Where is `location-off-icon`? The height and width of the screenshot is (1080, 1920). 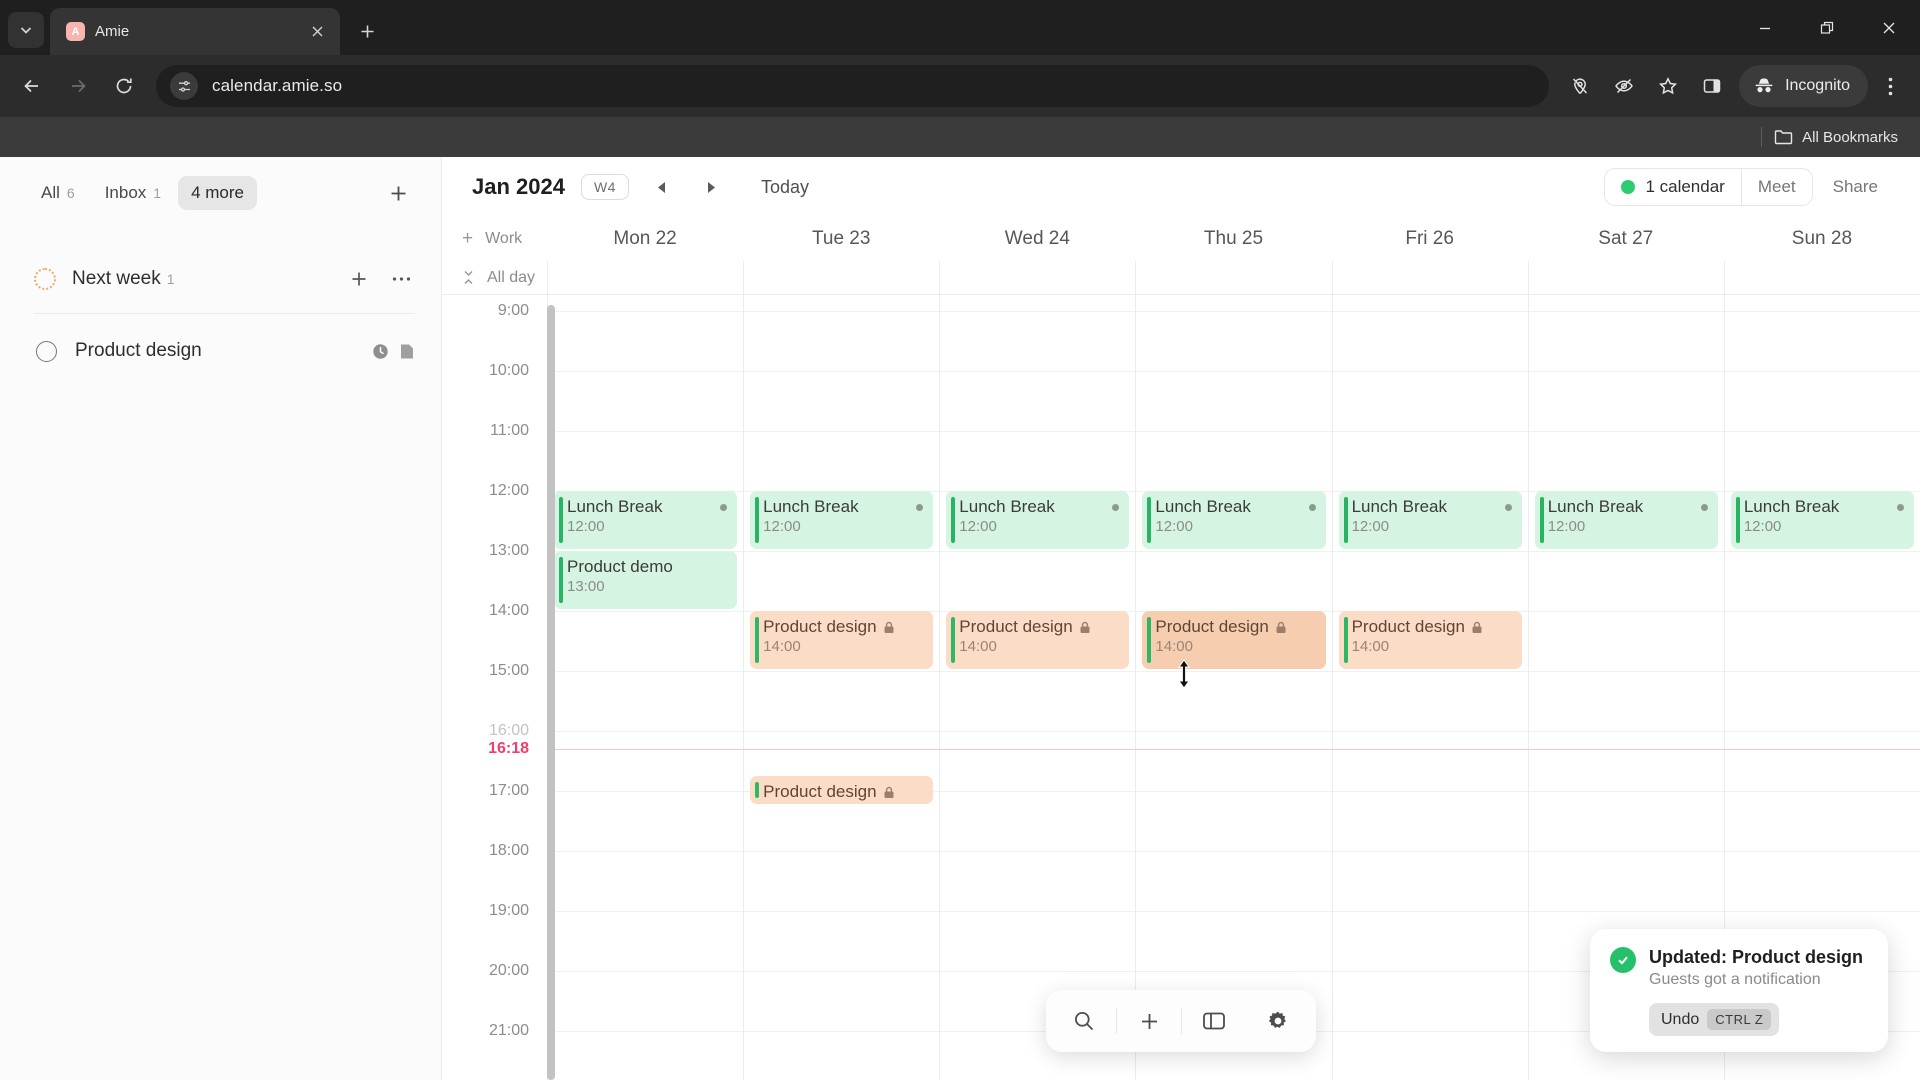
location-off-icon is located at coordinates (1580, 86).